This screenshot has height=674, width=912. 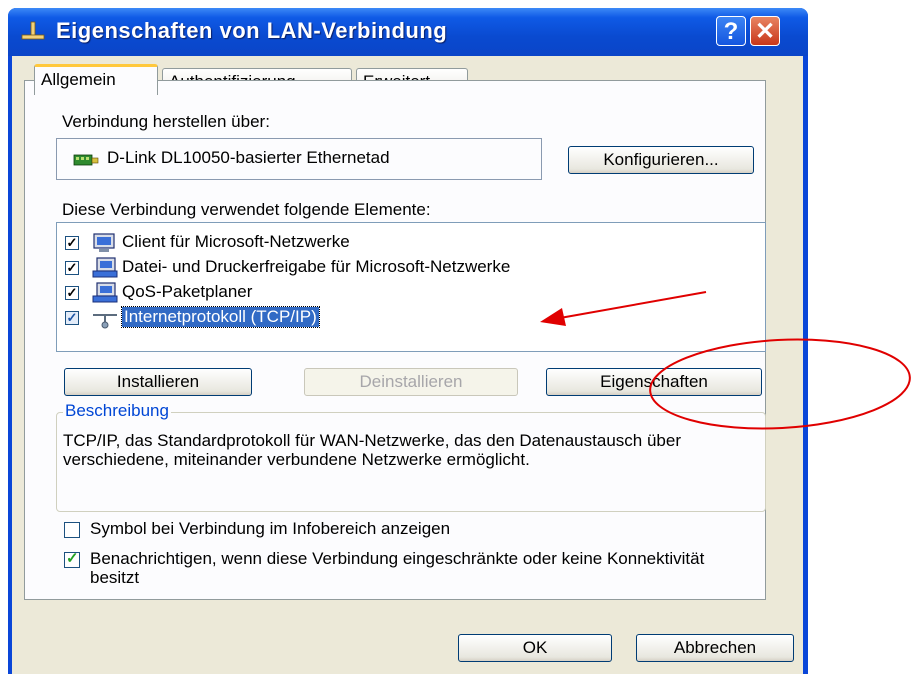 I want to click on description-title: Beschreibung, so click(x=117, y=411).